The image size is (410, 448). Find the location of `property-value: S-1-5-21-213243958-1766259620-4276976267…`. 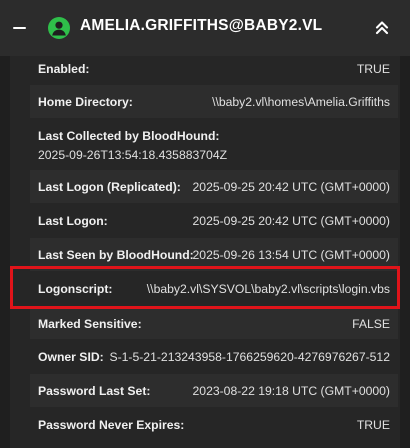

property-value: S-1-5-21-213243958-1766259620-4276976267… is located at coordinates (249, 357).